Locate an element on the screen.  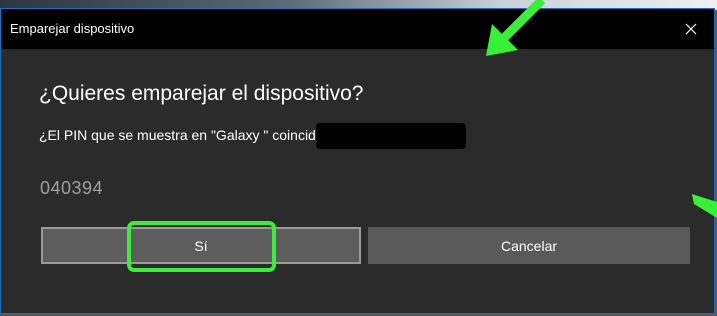
pin-code: 040394 is located at coordinates (72, 188).